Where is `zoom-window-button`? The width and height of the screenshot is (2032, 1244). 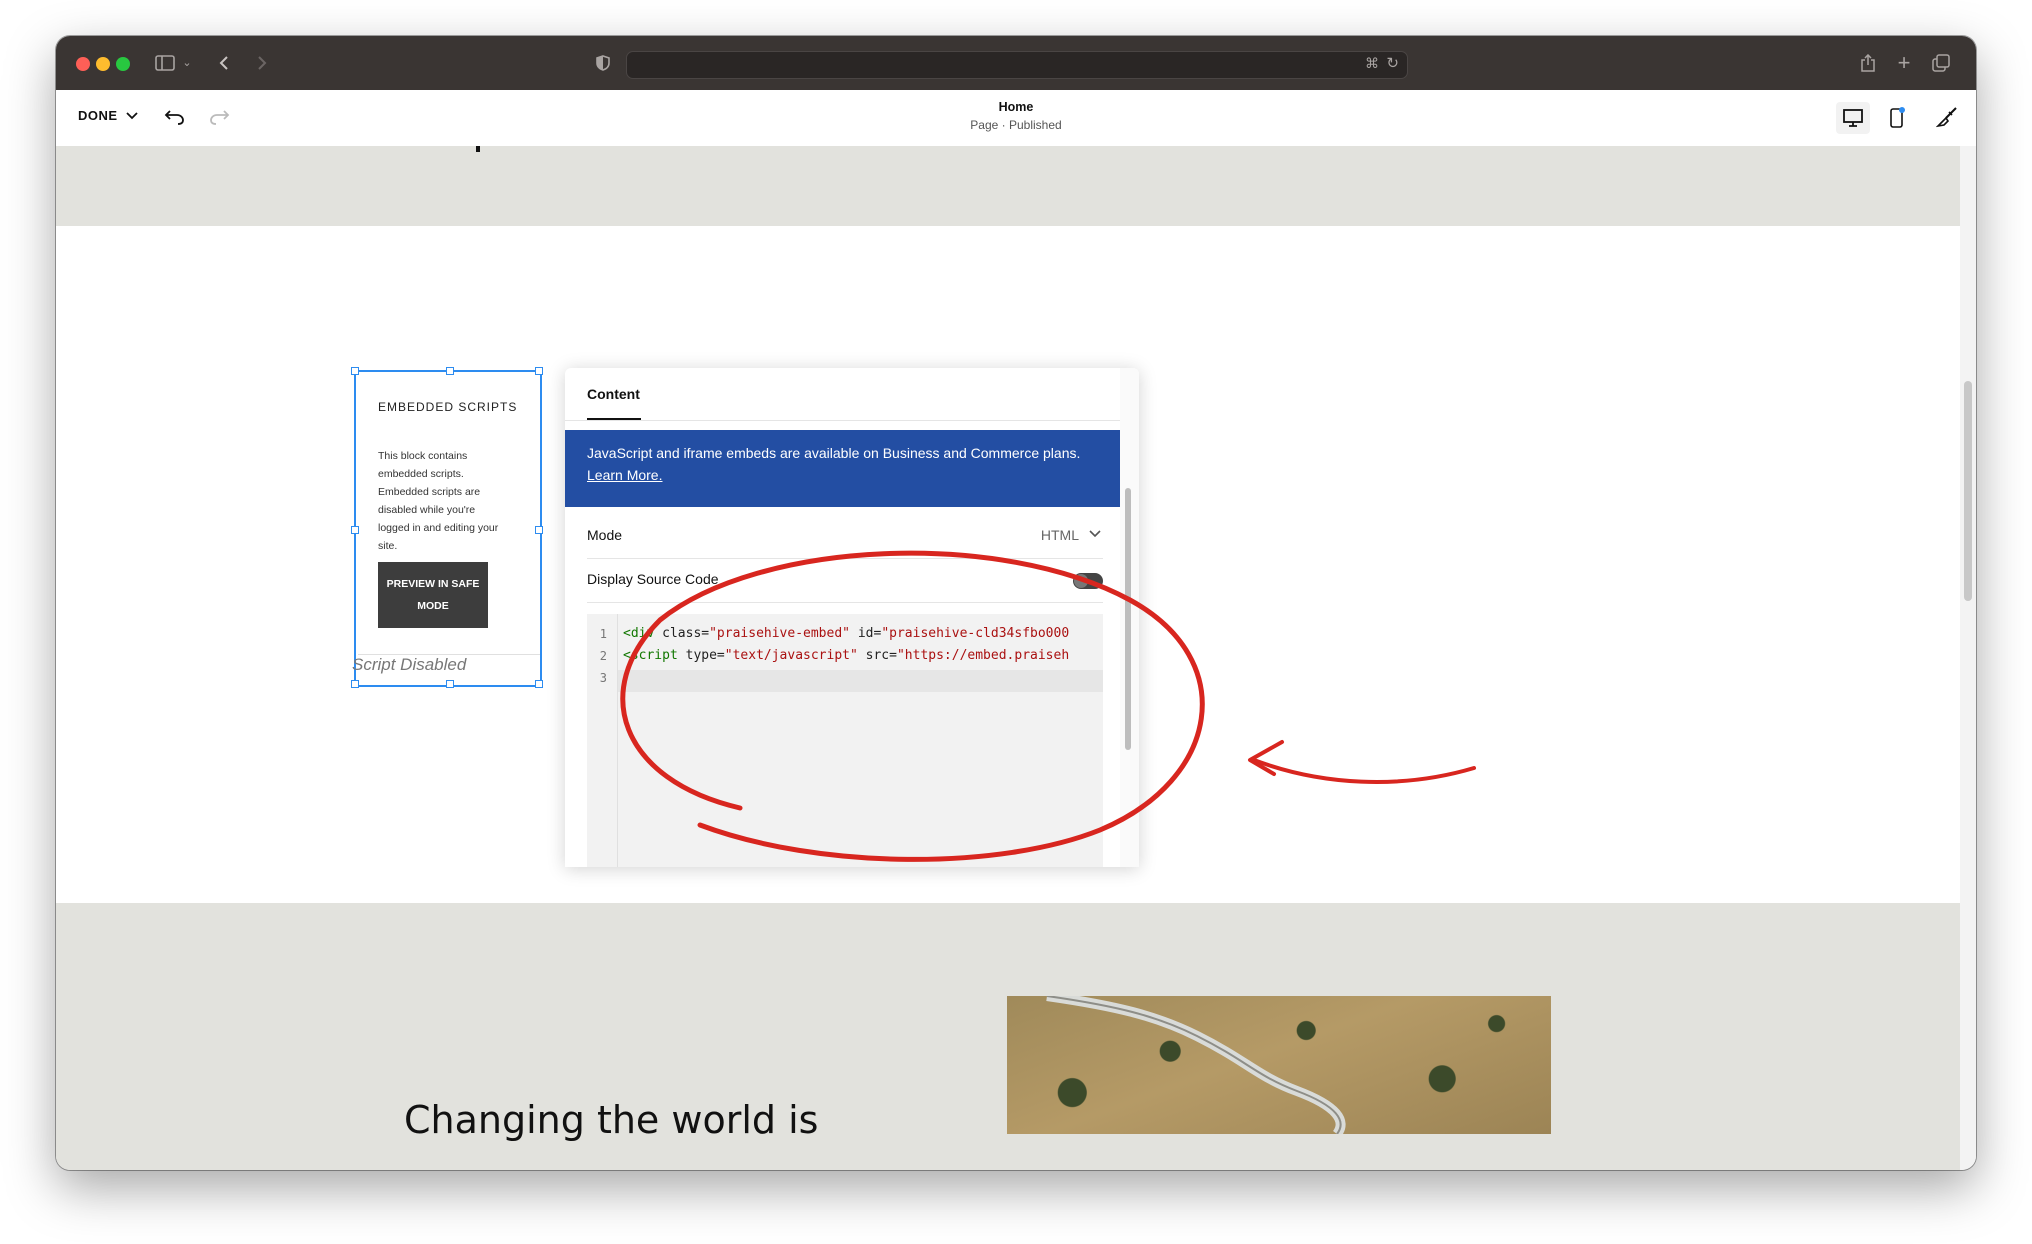 zoom-window-button is located at coordinates (123, 64).